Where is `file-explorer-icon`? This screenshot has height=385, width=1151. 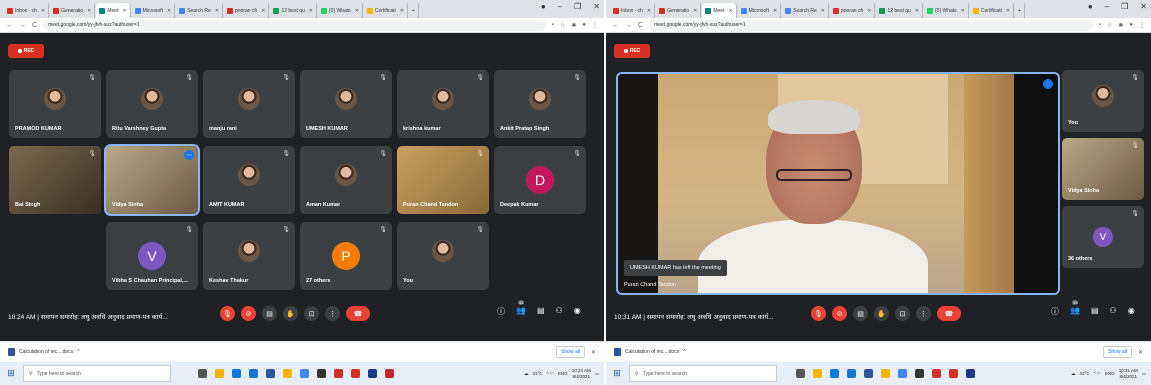
file-explorer-icon is located at coordinates (219, 373).